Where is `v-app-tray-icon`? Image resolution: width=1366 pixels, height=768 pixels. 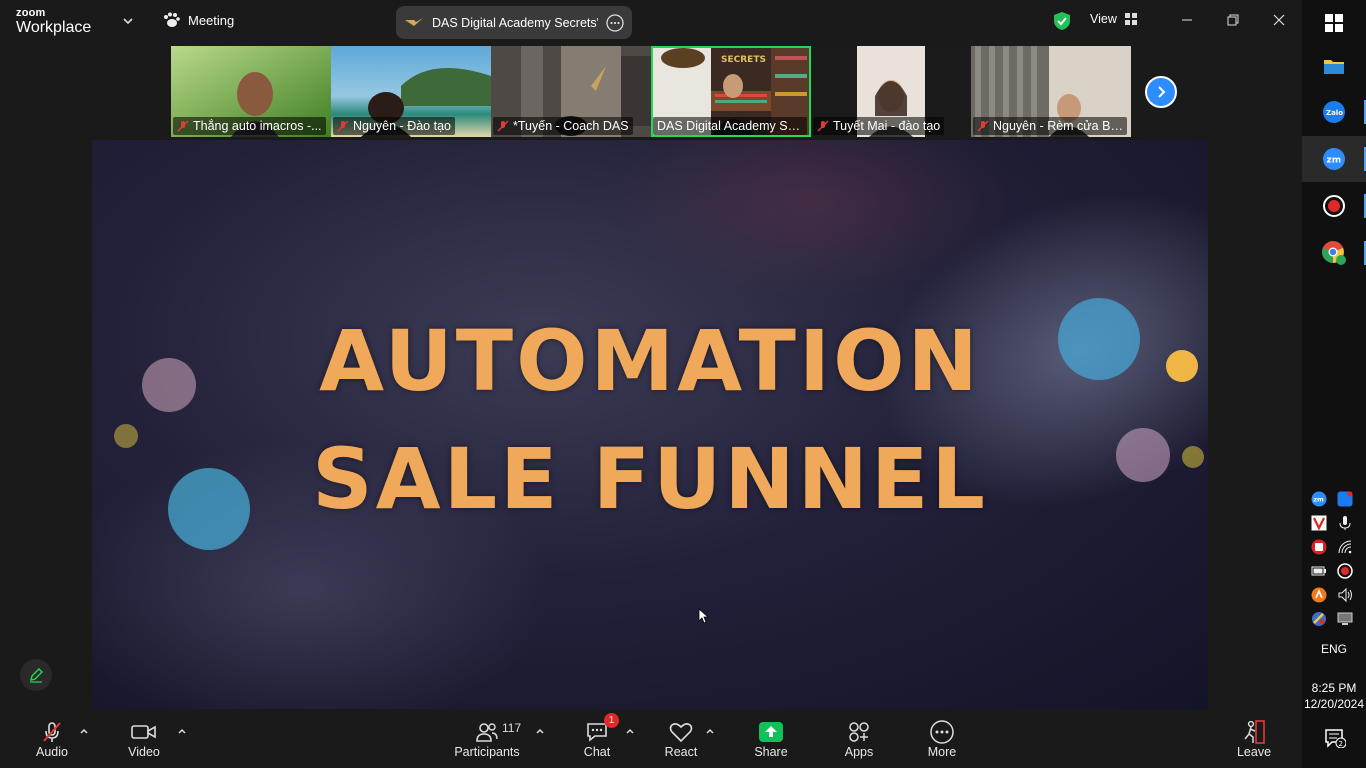
v-app-tray-icon is located at coordinates (1319, 523).